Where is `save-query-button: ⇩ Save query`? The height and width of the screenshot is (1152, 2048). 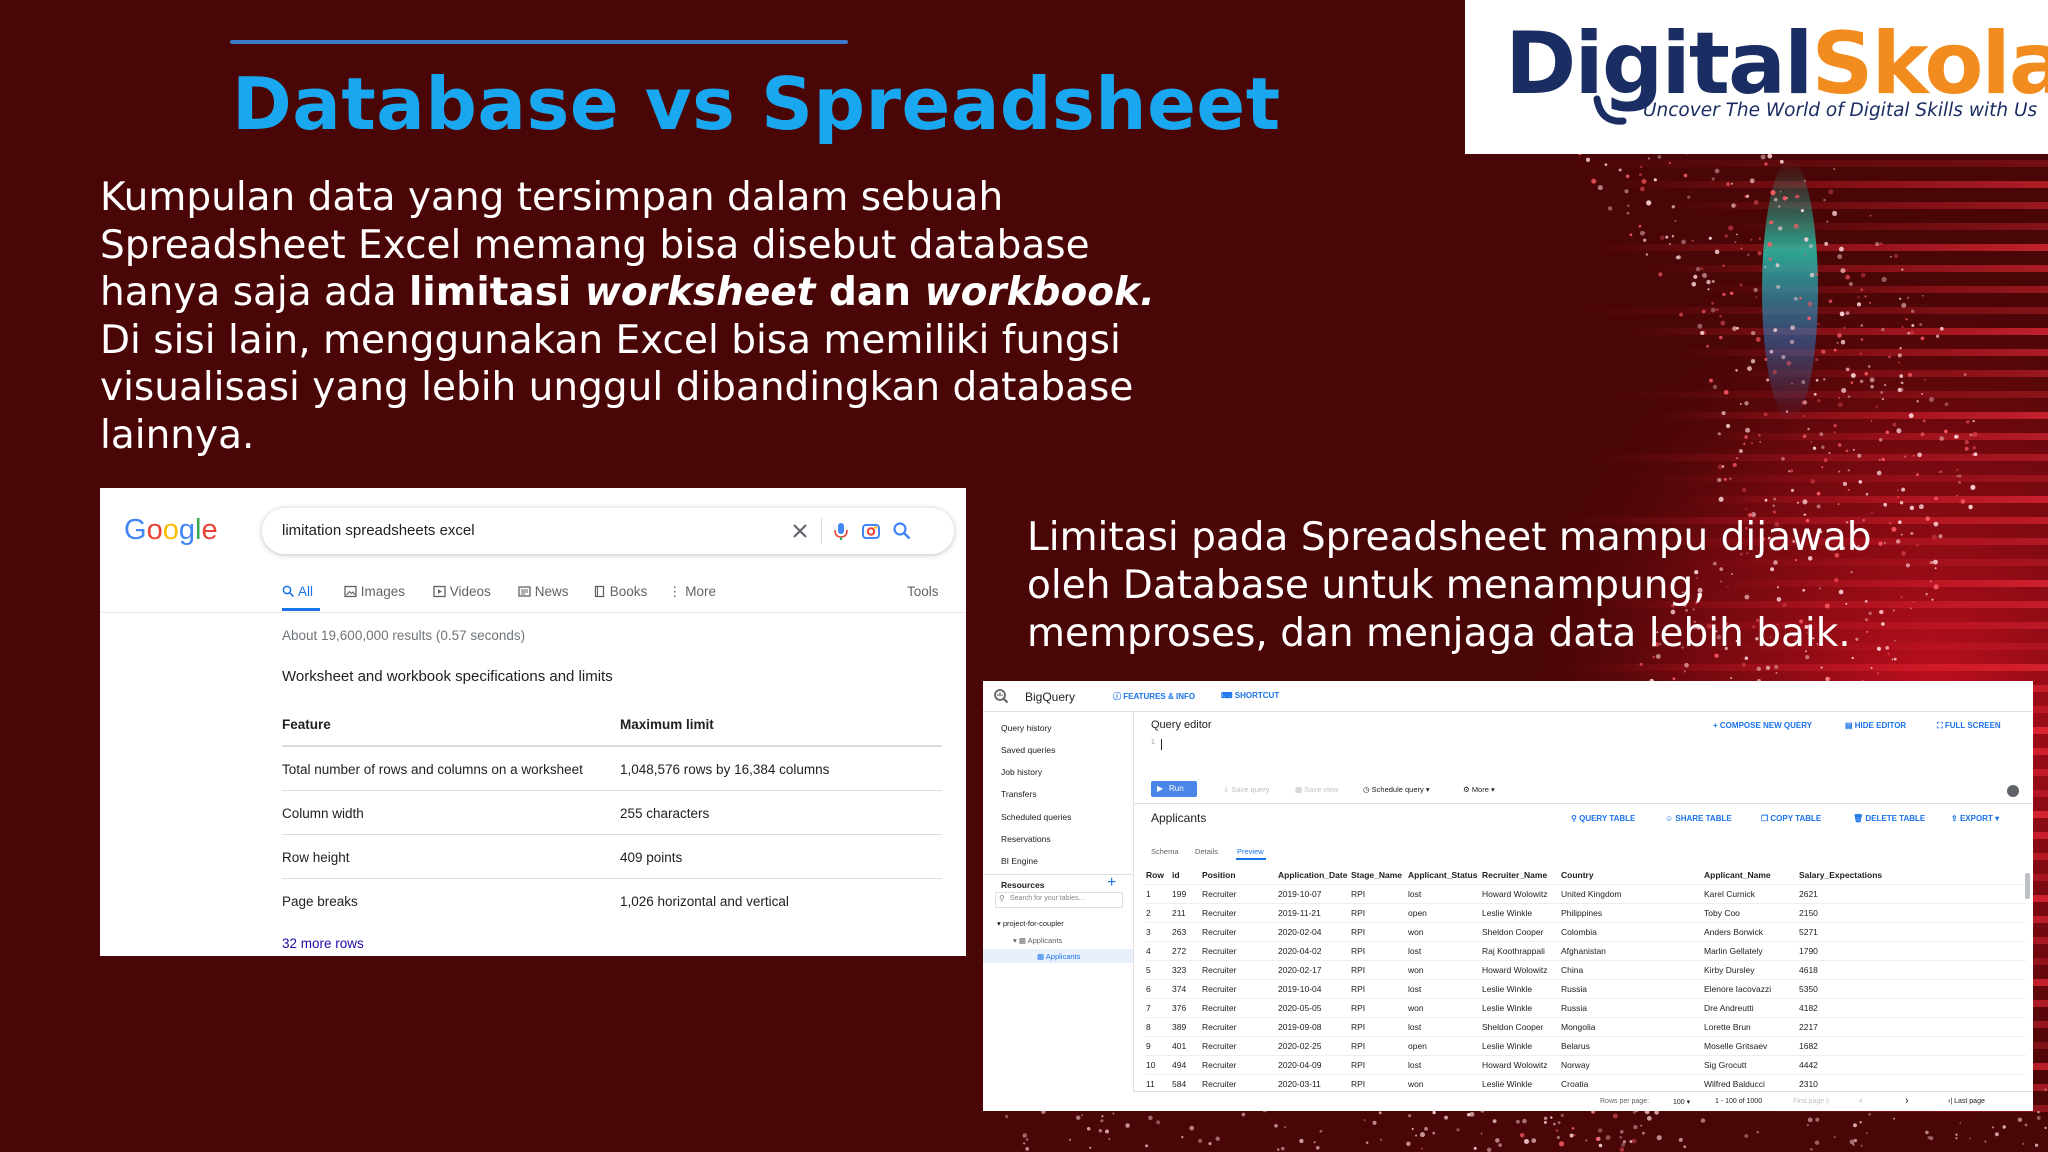
save-query-button: ⇩ Save query is located at coordinates (1246, 789).